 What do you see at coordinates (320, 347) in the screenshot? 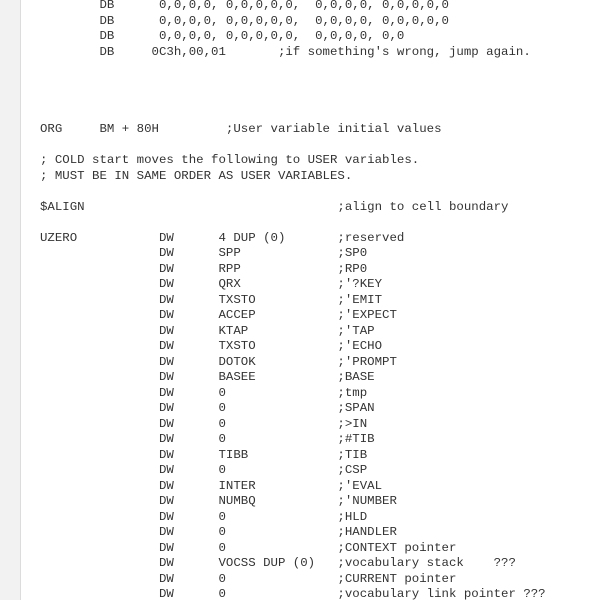
I see `code-line: DW TXSTO ;'ECHO` at bounding box center [320, 347].